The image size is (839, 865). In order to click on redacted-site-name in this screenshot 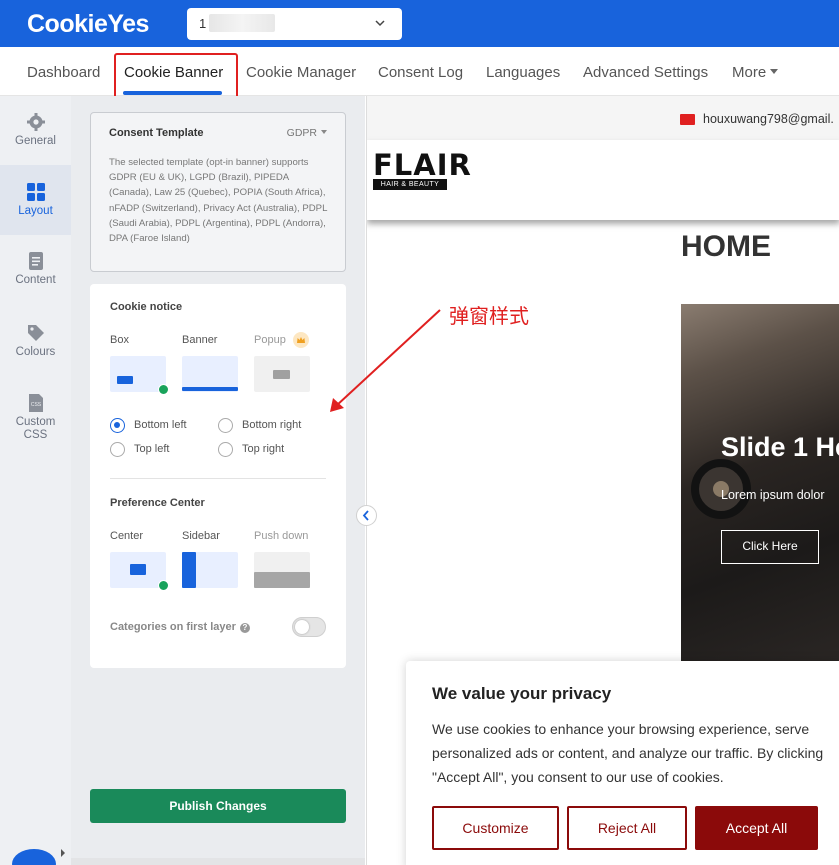, I will do `click(242, 23)`.